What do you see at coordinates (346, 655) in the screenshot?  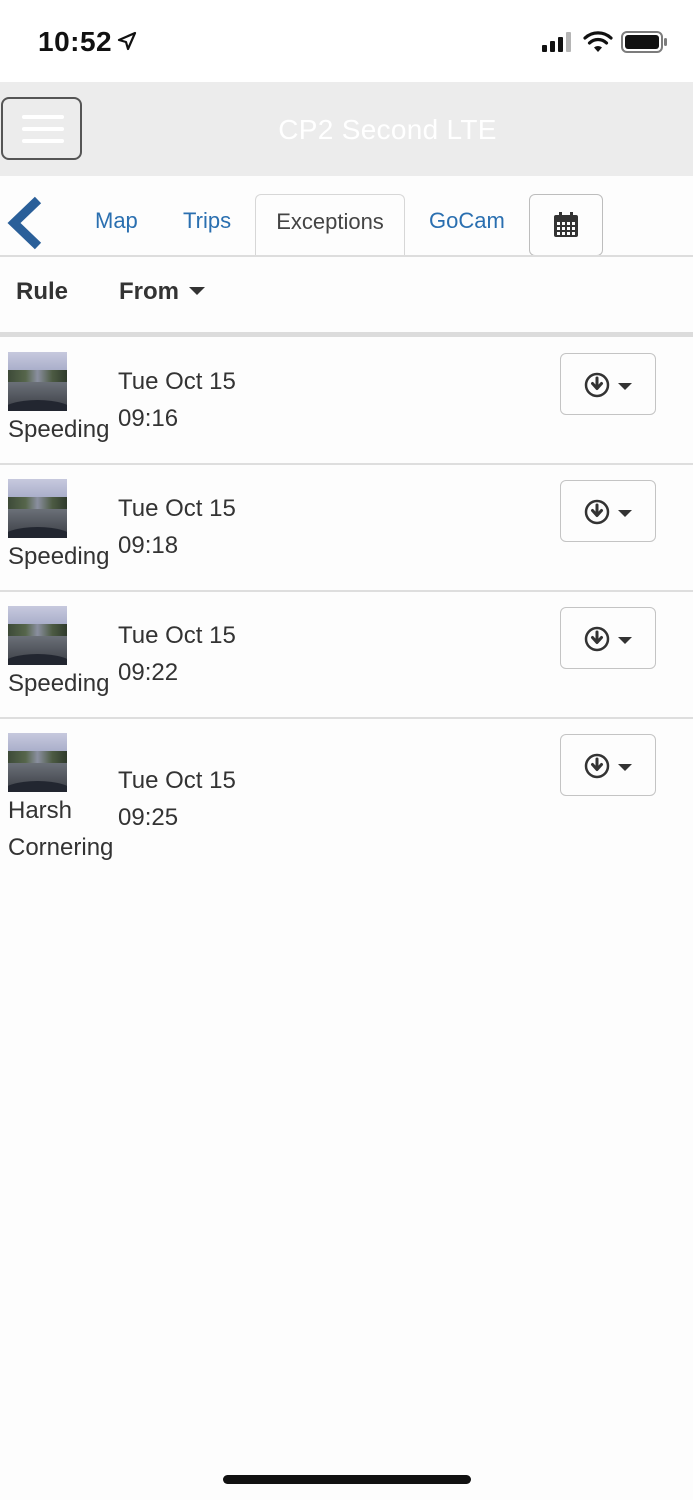 I see `table-row: Speeding Tue Oct 15 09:22` at bounding box center [346, 655].